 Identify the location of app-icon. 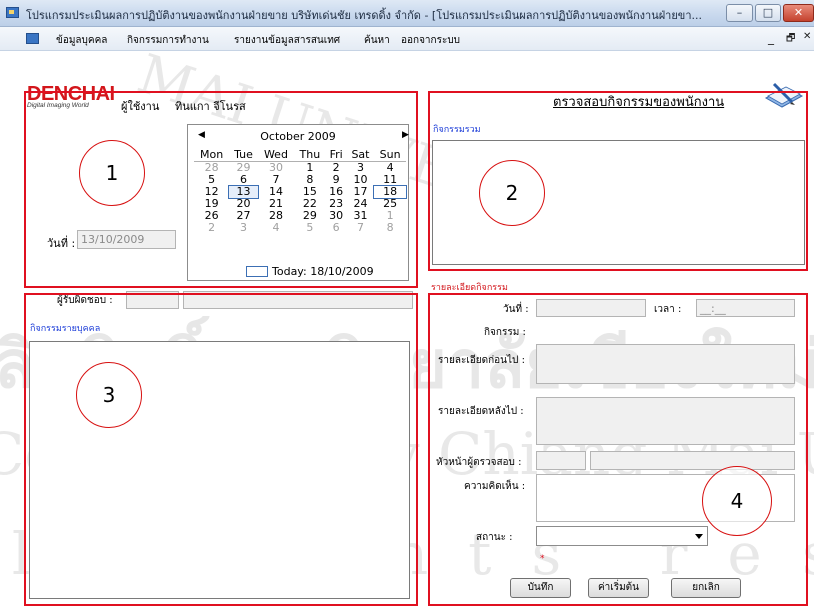
(12, 12).